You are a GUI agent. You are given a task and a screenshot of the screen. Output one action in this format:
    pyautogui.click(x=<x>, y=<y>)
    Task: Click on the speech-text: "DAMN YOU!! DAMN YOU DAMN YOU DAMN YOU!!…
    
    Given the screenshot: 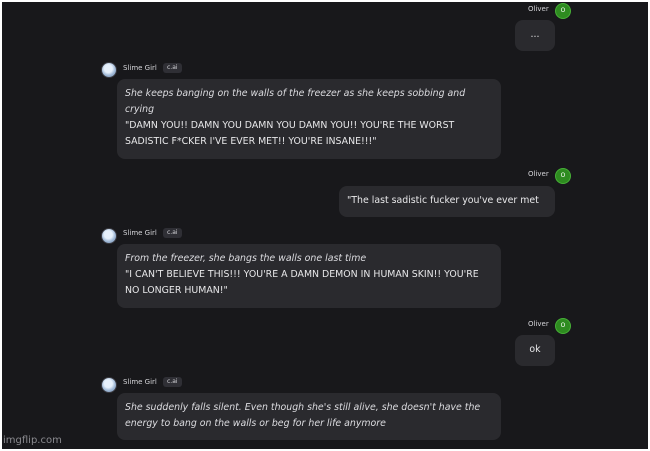 What is the action you would take?
    pyautogui.click(x=290, y=133)
    